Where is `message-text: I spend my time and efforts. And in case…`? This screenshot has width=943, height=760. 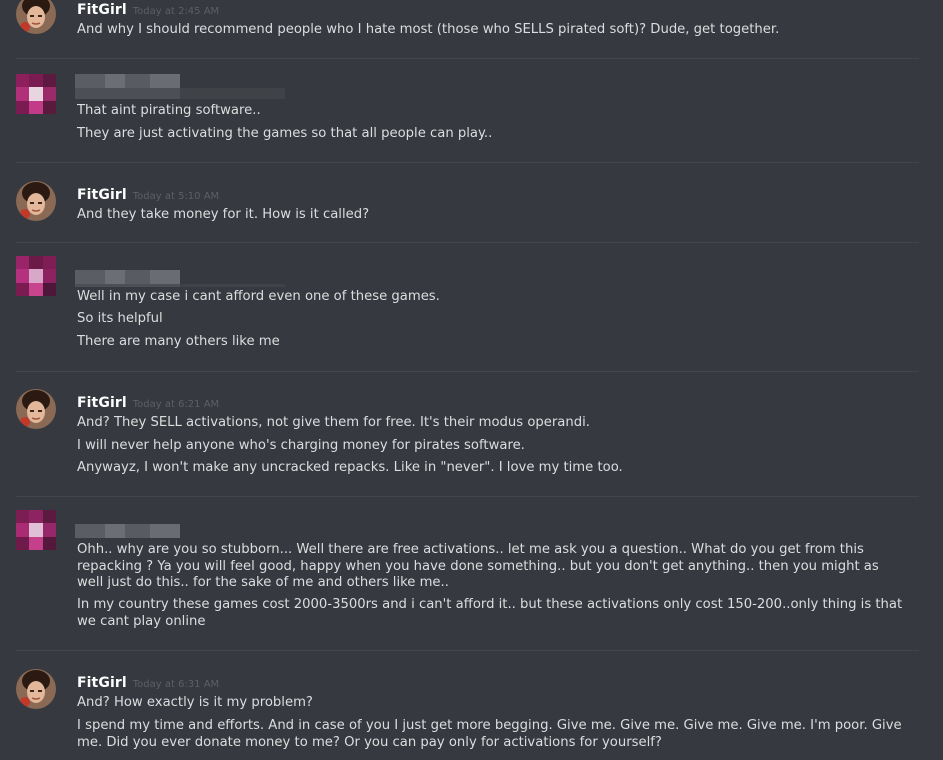
message-text: I spend my time and efforts. And in case… is located at coordinates (489, 734).